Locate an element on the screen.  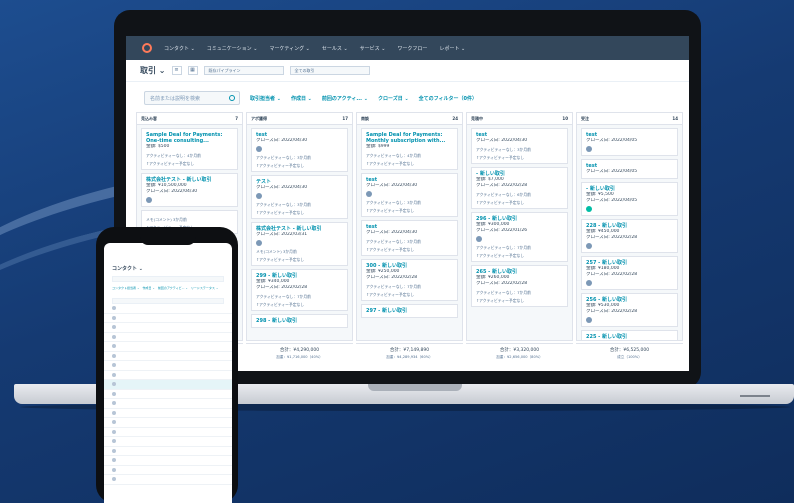
total-weighted: 加重：¥1,716,000（40%） is located at coordinates (299, 357).